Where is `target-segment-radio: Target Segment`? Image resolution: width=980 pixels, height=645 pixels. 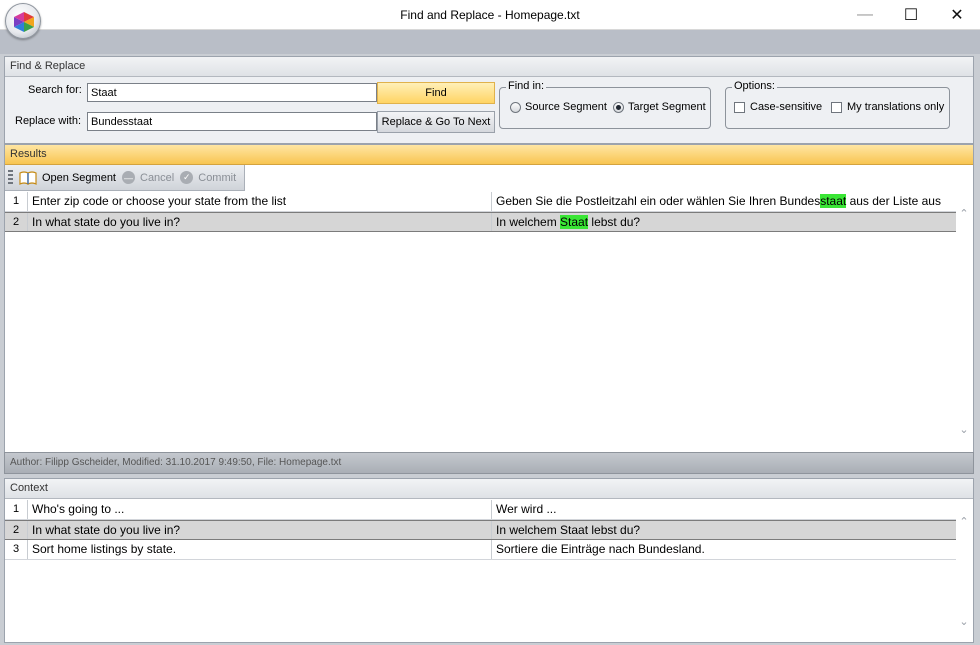 target-segment-radio: Target Segment is located at coordinates (659, 107).